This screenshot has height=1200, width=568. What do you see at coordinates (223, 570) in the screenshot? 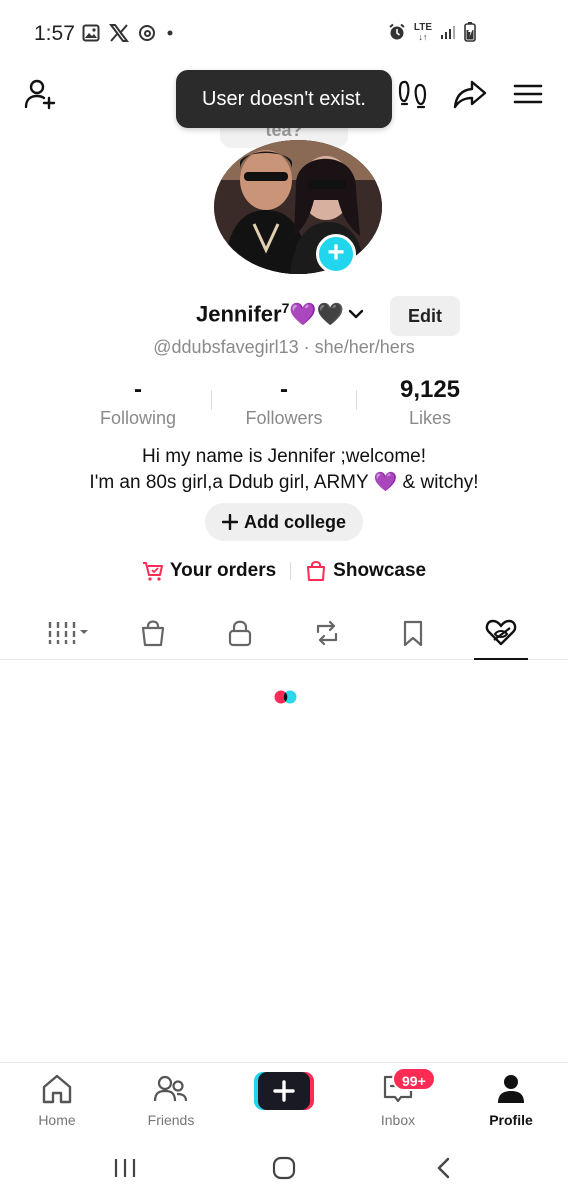
I see `your-orders-label: Your orders` at bounding box center [223, 570].